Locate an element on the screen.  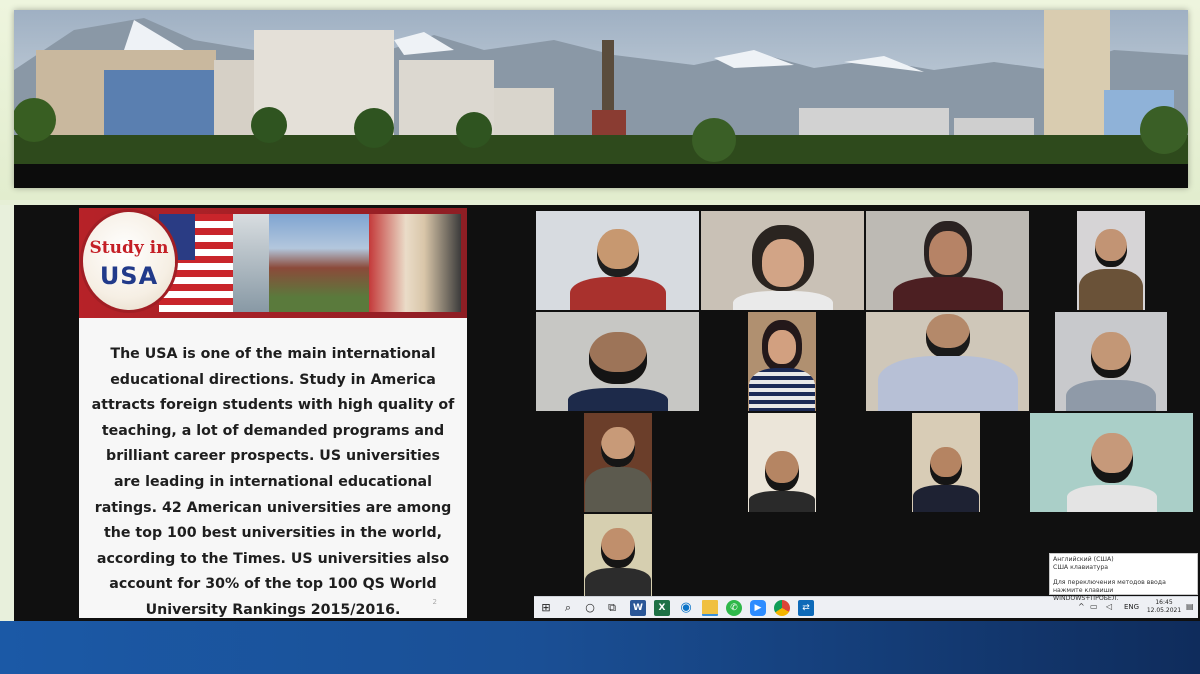
clock-date: 12.05.2021 is located at coordinates (1164, 610).